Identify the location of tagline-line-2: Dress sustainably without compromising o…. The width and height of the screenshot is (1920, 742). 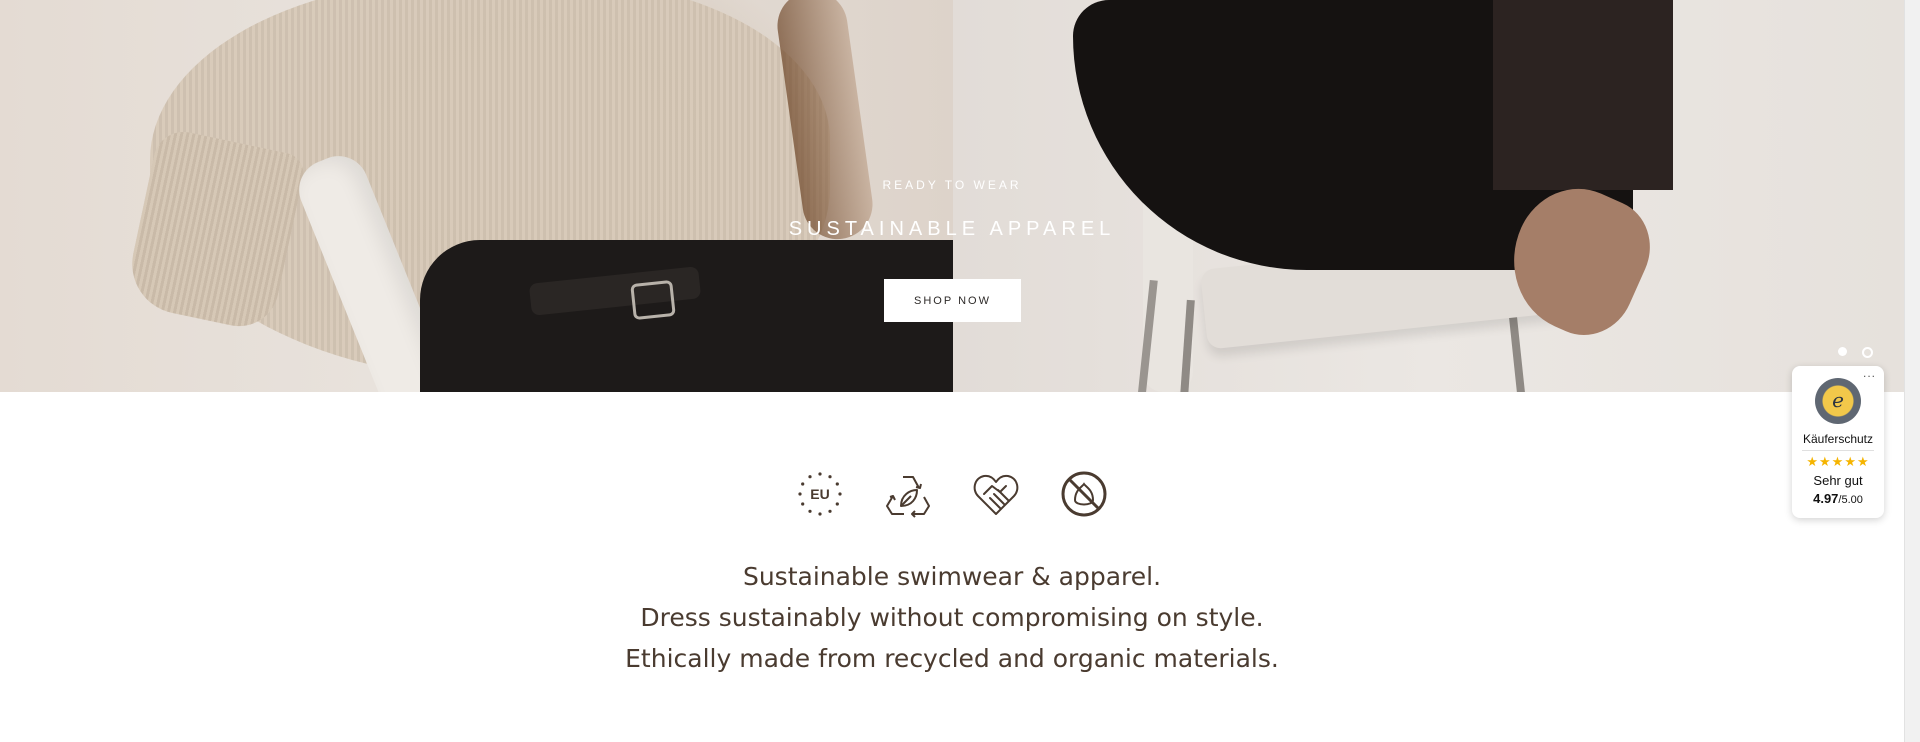
(952, 617).